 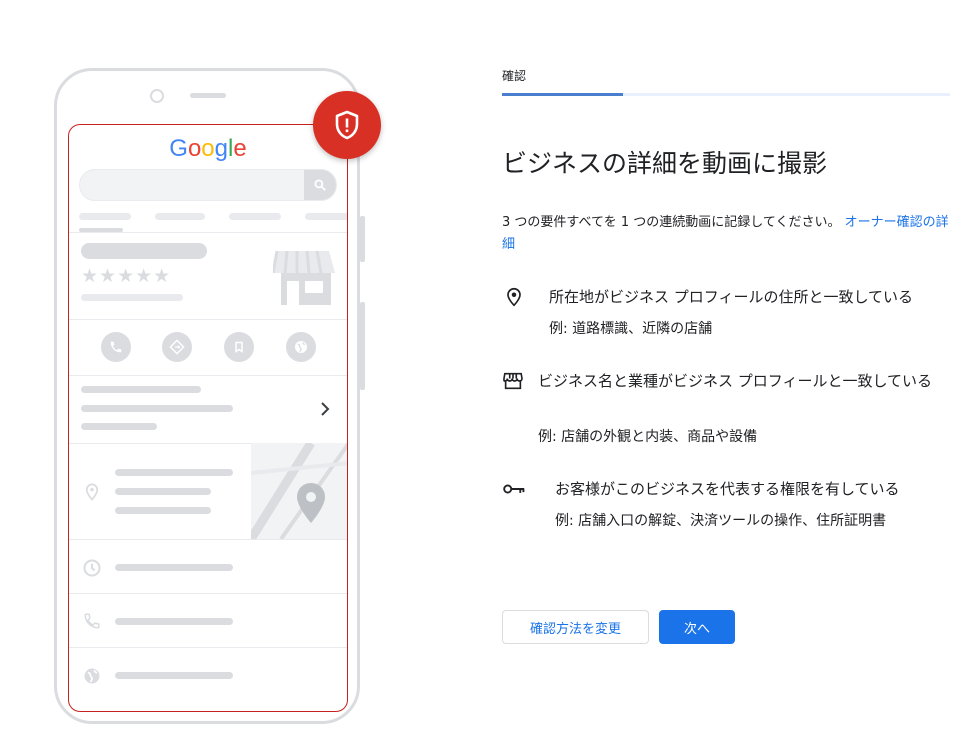 What do you see at coordinates (514, 489) in the screenshot?
I see `key-icon` at bounding box center [514, 489].